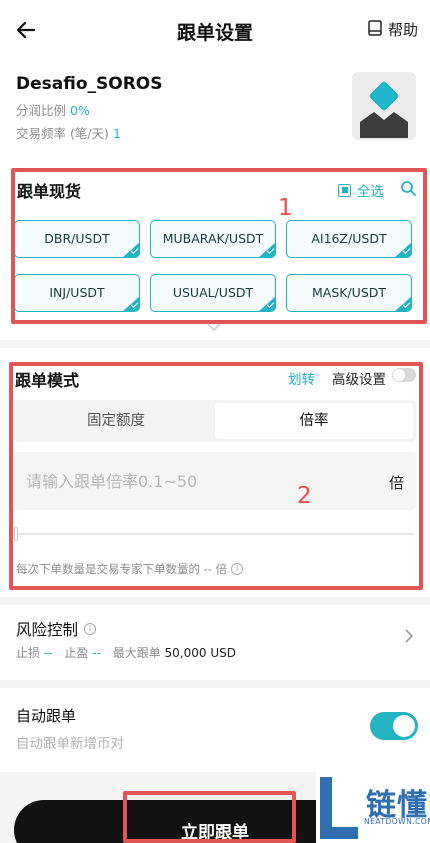 The image size is (430, 843). I want to click on max-follow-label: 最大跟单, so click(136, 653).